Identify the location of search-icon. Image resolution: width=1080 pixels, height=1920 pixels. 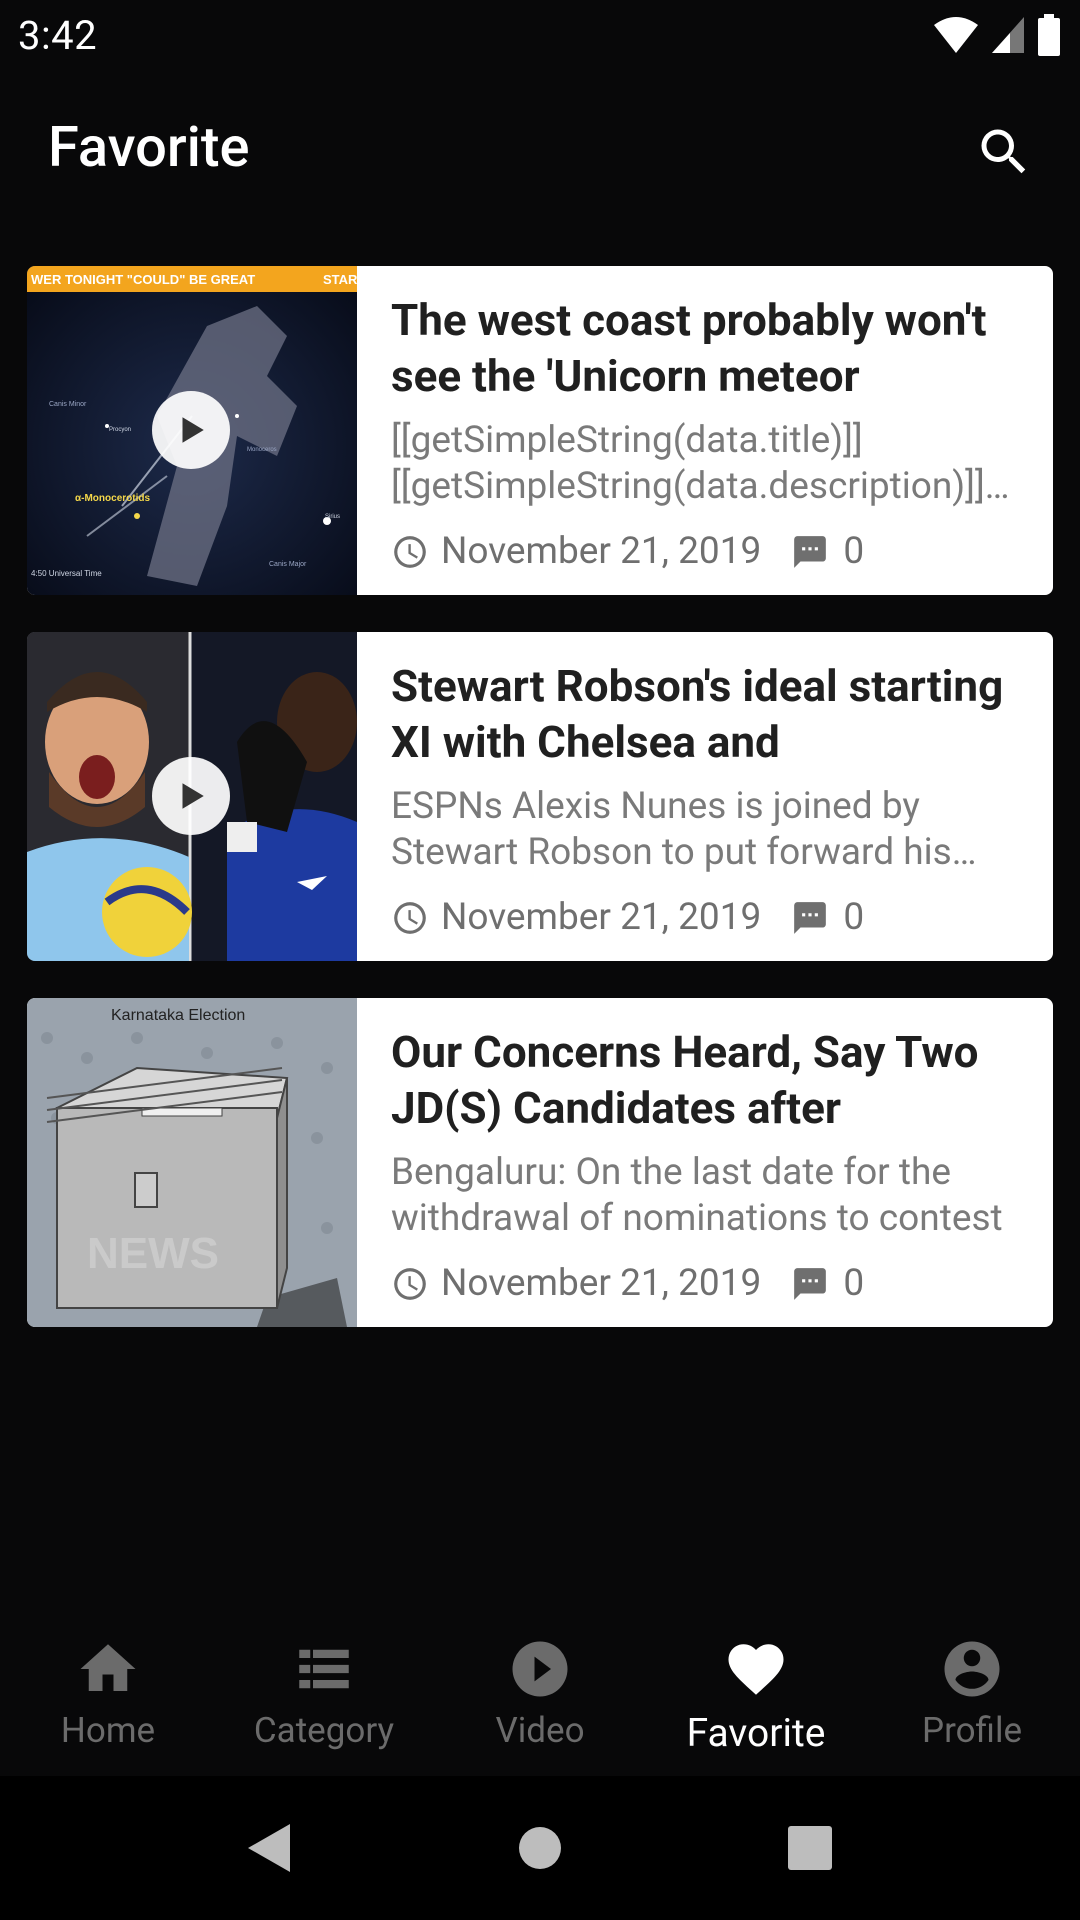
(1003, 151).